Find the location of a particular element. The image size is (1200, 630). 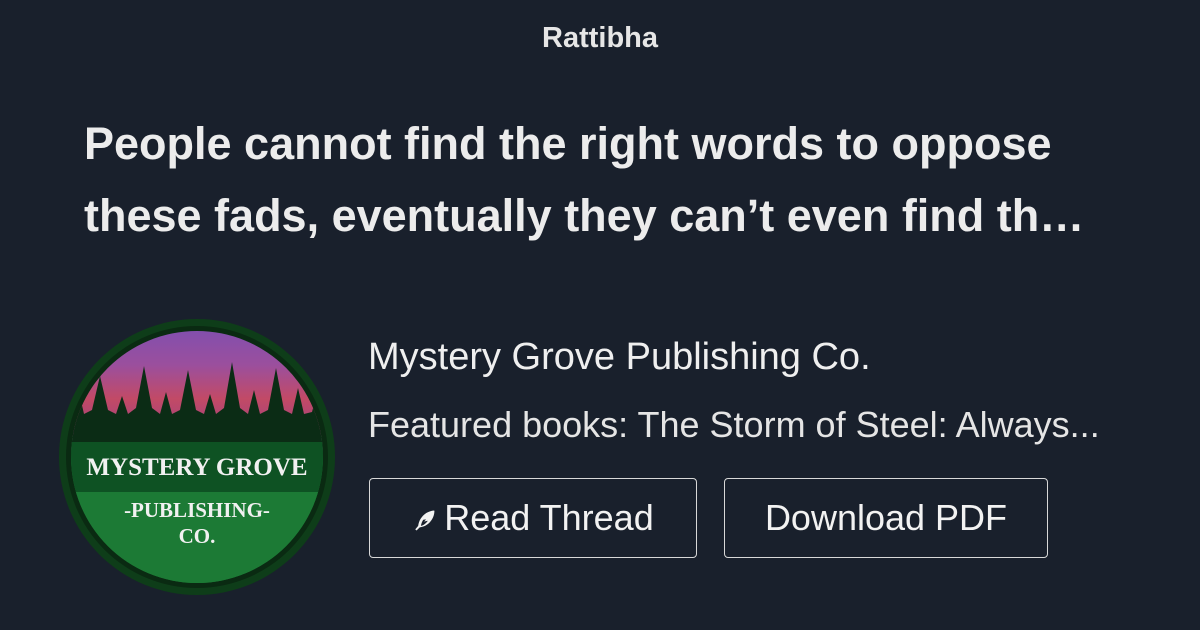

site-brand: Rattibha is located at coordinates (600, 38).